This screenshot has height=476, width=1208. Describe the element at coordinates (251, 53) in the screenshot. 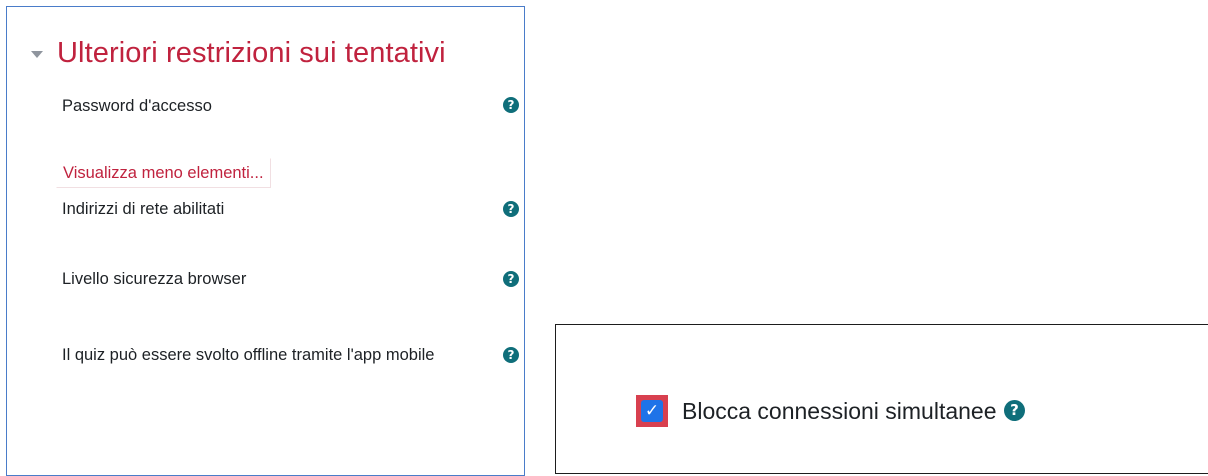

I see `section-title: Ulteriori restrizioni sui tentativi` at that location.